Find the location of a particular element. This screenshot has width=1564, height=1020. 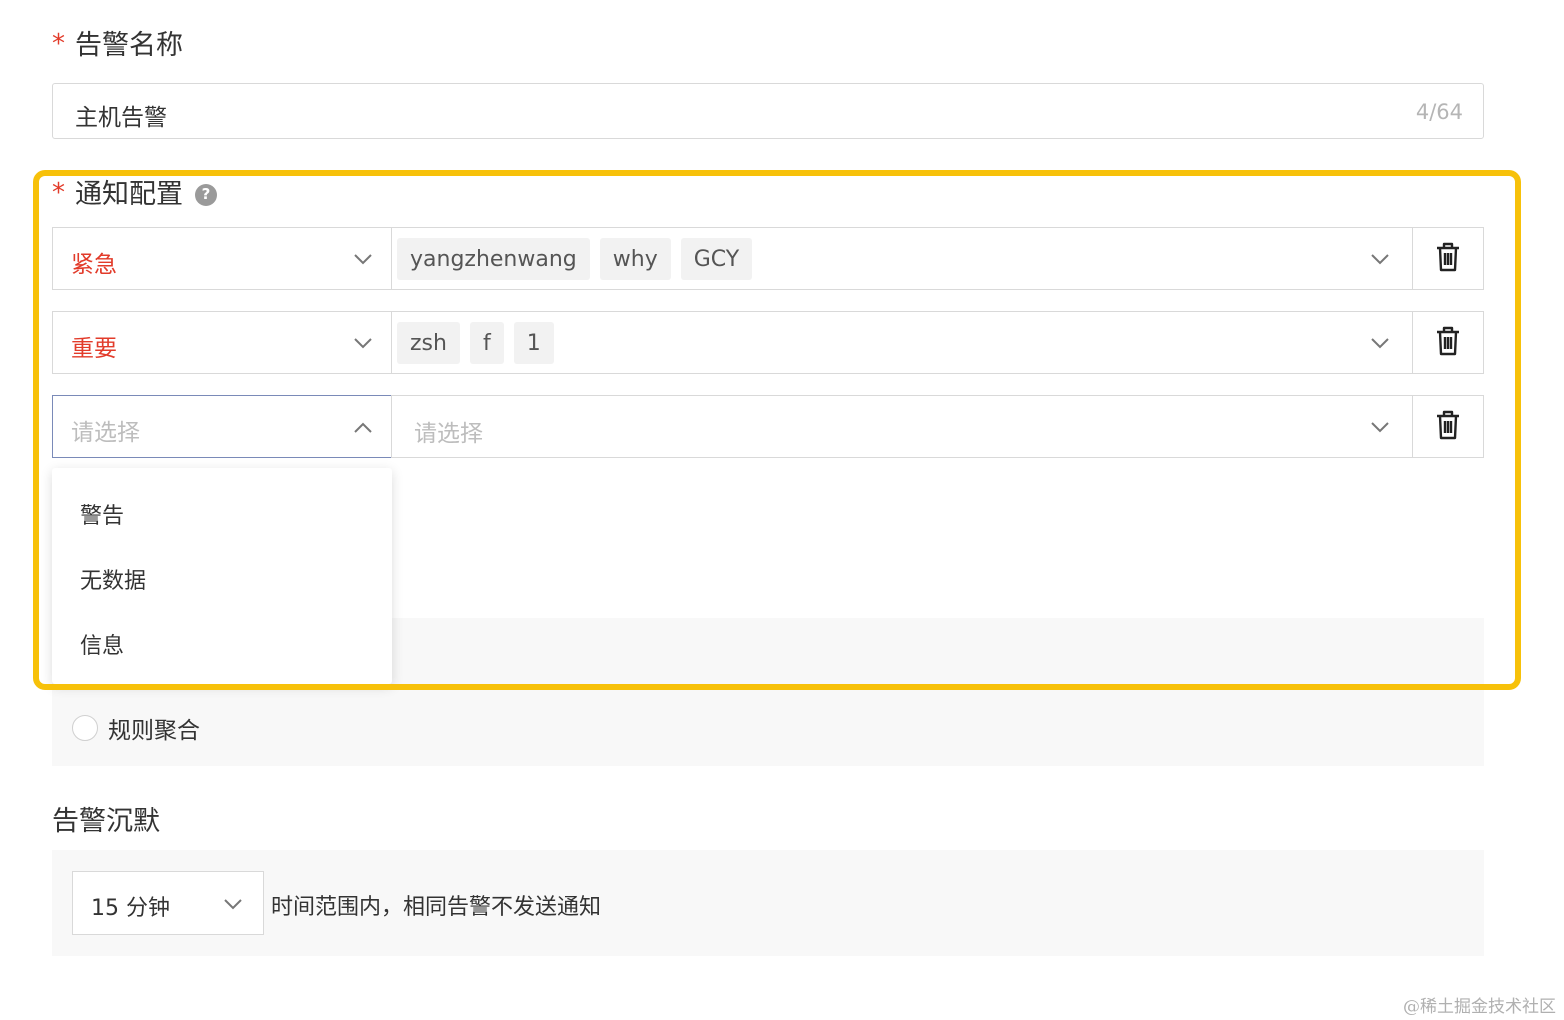

silence-duration-value: 15 分钟 is located at coordinates (130, 908).